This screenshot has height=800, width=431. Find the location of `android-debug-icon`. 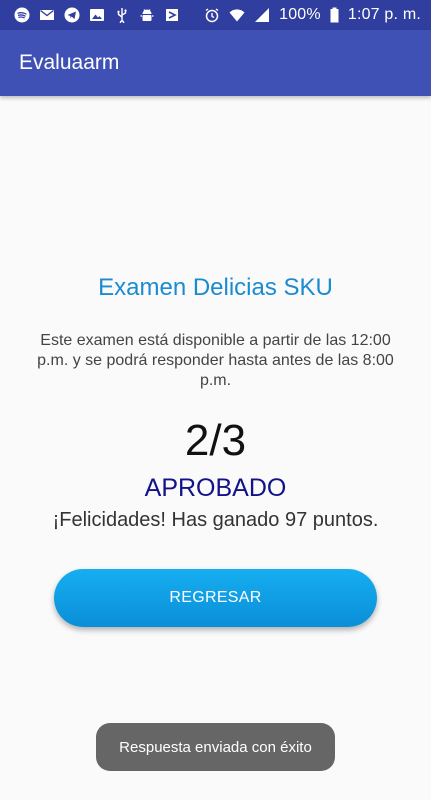

android-debug-icon is located at coordinates (147, 15).